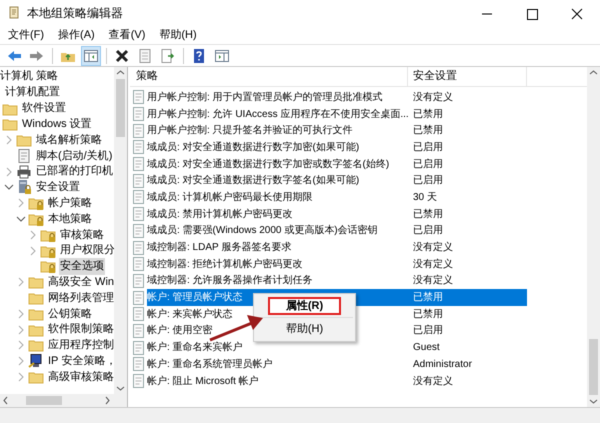  I want to click on tree-item: 域名解析策略, so click(69, 140).